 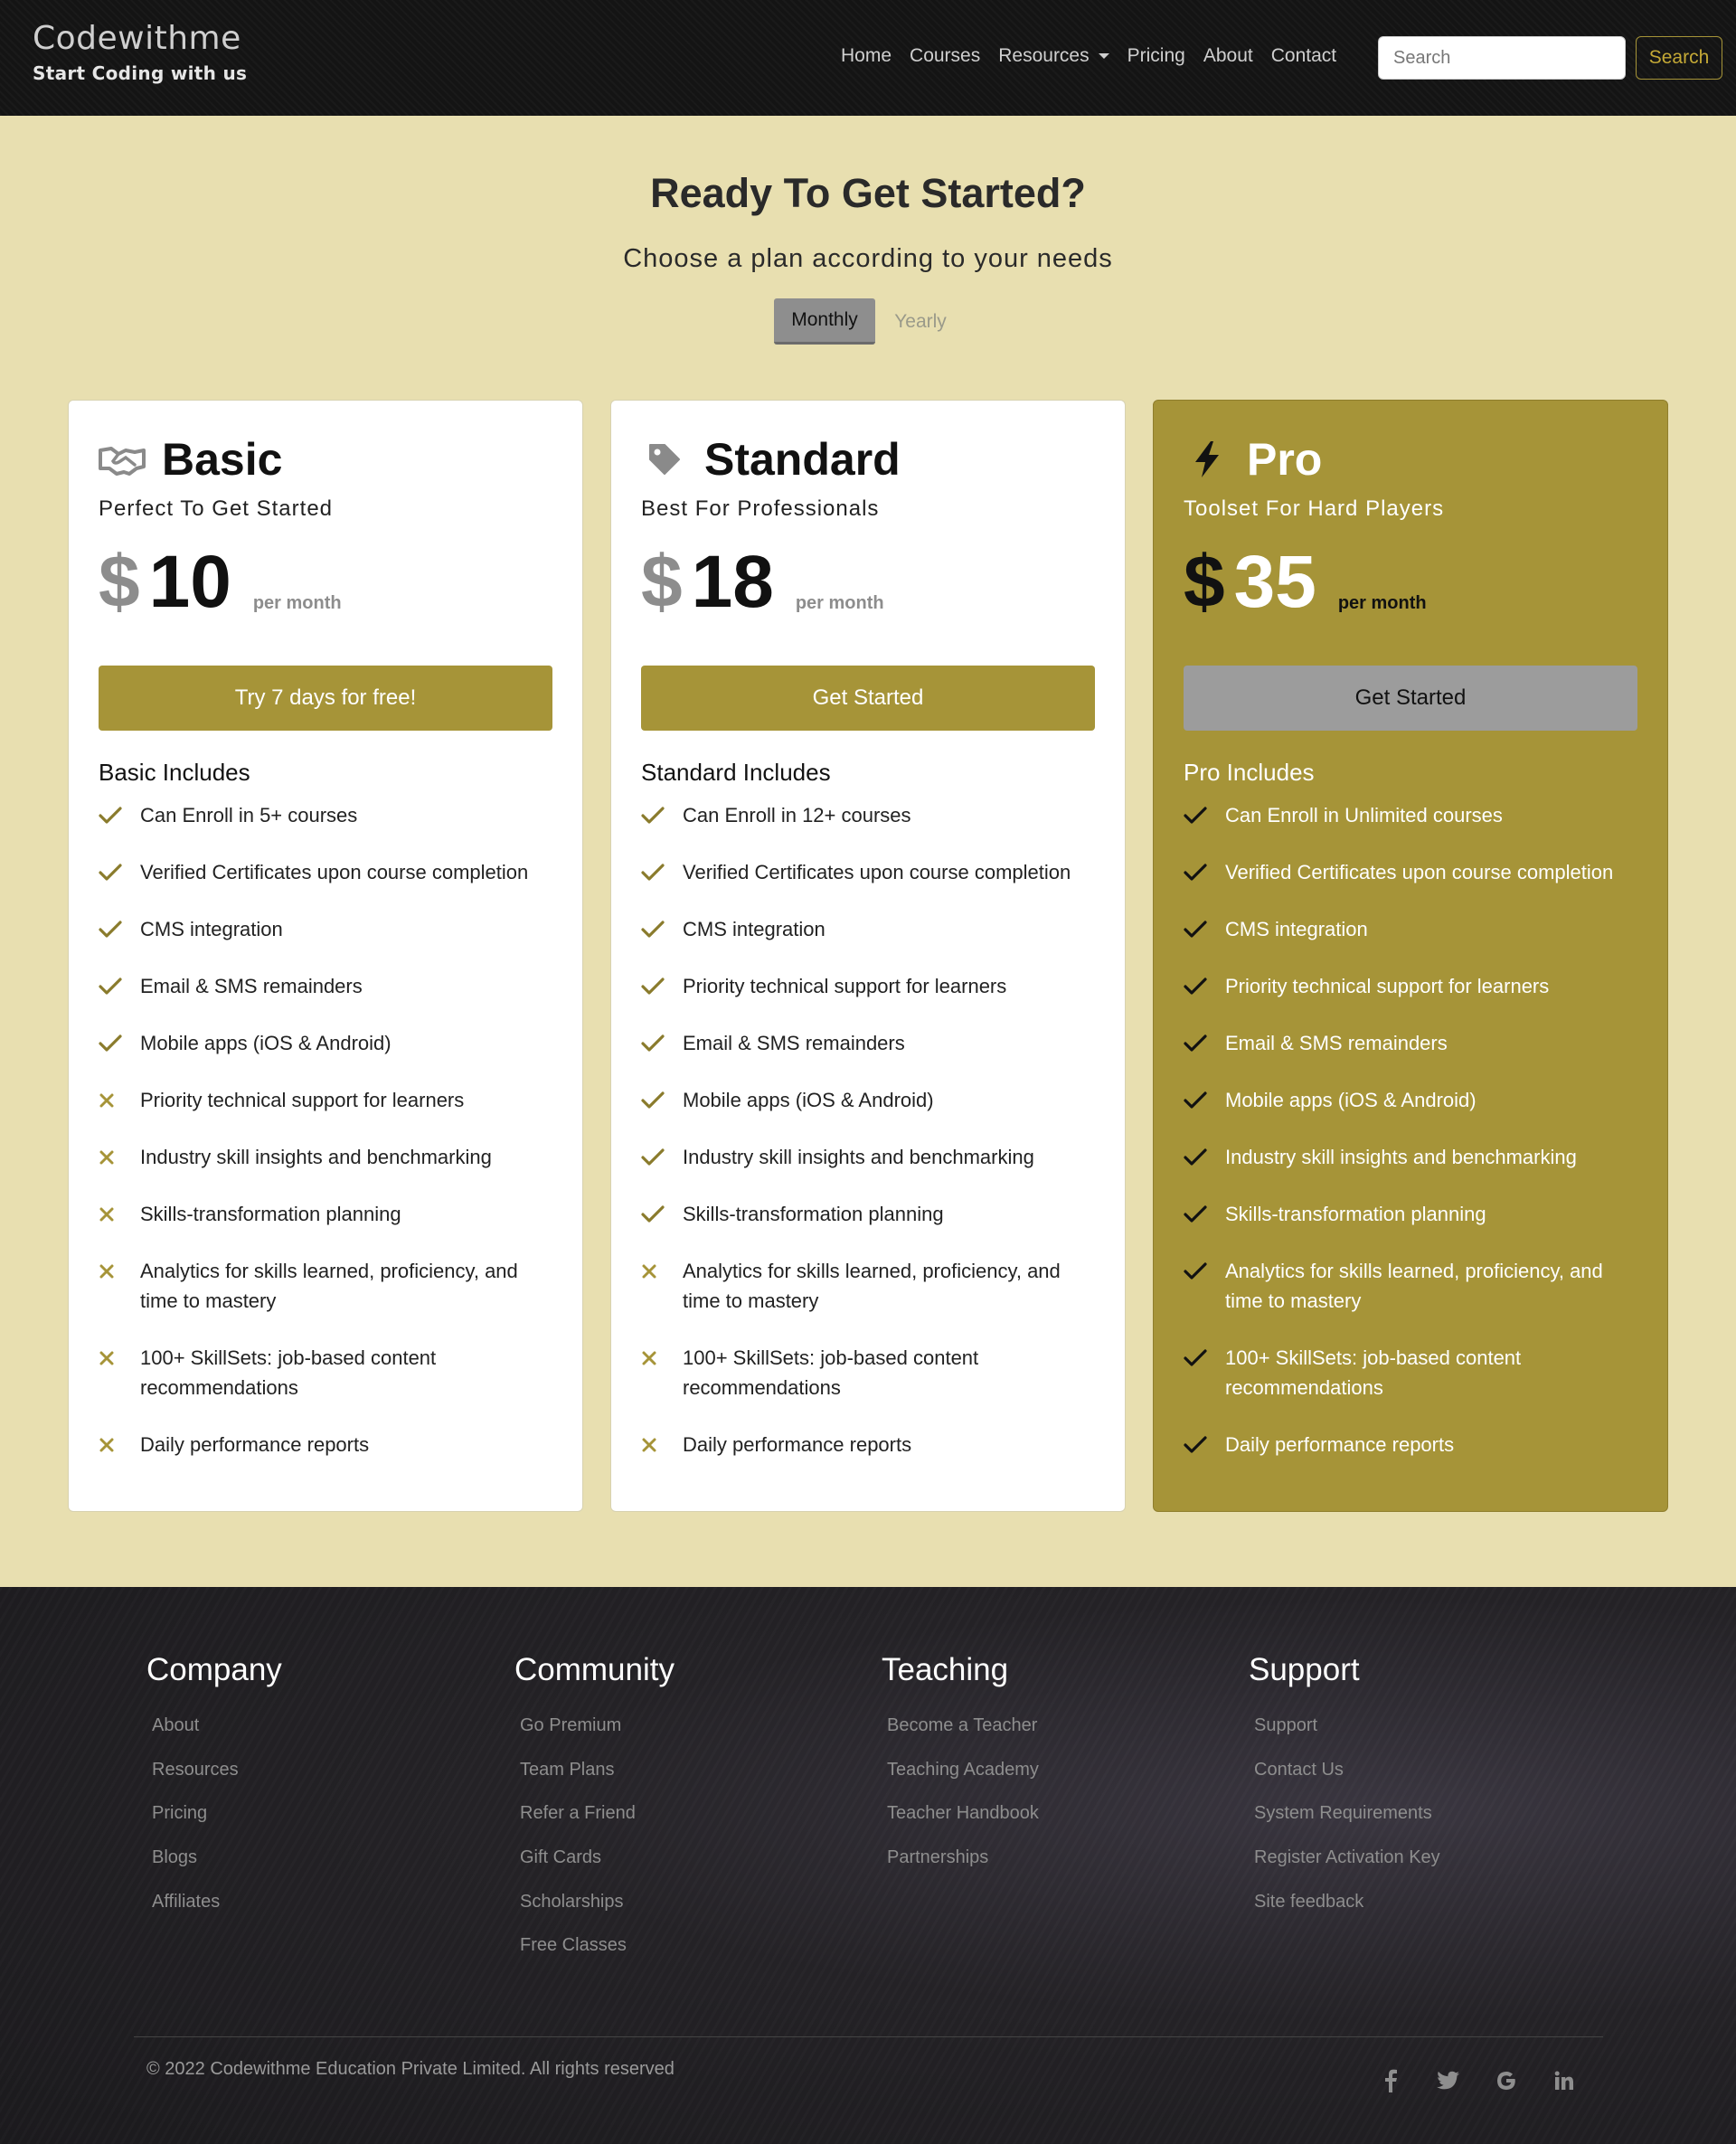 I want to click on billing-toggle: Monthly Yearly, so click(x=870, y=321).